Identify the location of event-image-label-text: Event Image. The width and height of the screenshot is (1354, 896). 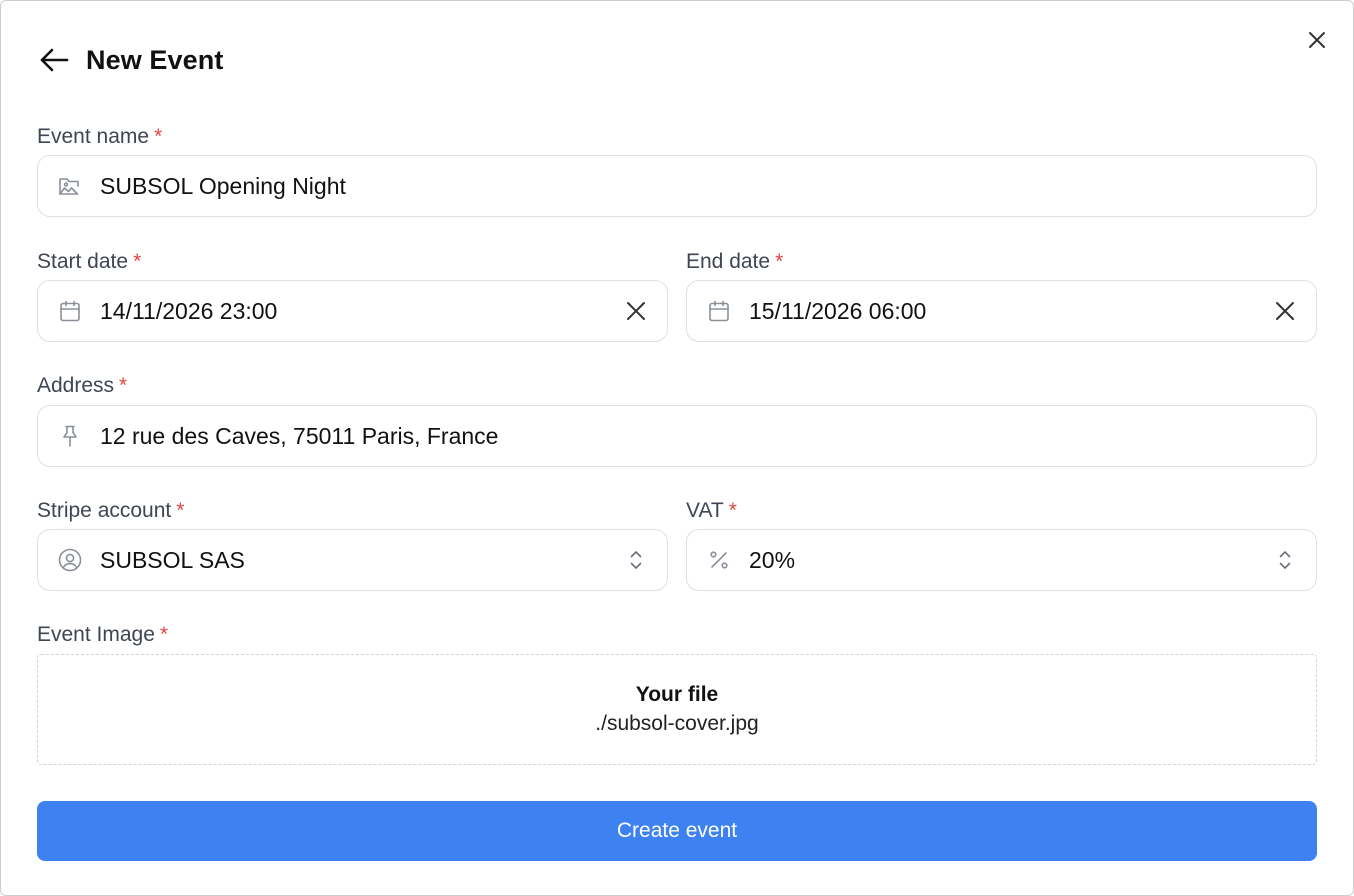
(96, 634).